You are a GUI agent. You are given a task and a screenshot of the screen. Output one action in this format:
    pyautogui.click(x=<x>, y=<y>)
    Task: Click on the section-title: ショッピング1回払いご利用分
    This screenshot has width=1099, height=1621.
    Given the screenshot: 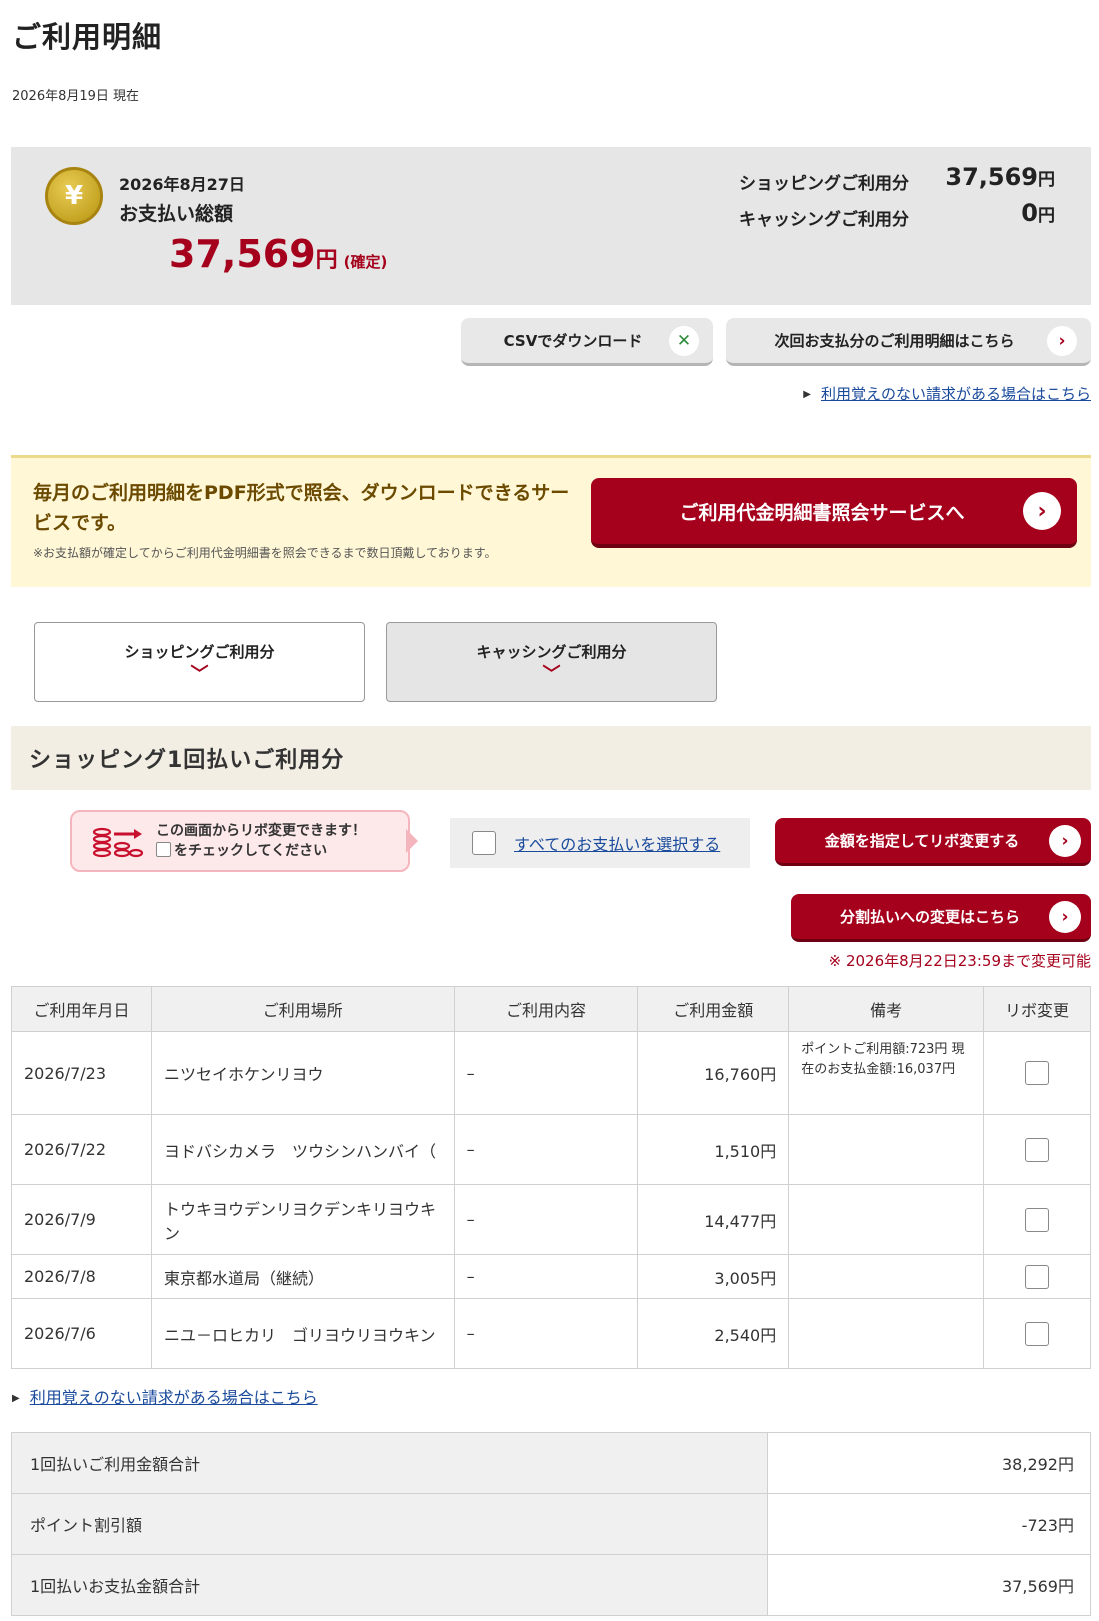 What is the action you would take?
    pyautogui.click(x=187, y=760)
    